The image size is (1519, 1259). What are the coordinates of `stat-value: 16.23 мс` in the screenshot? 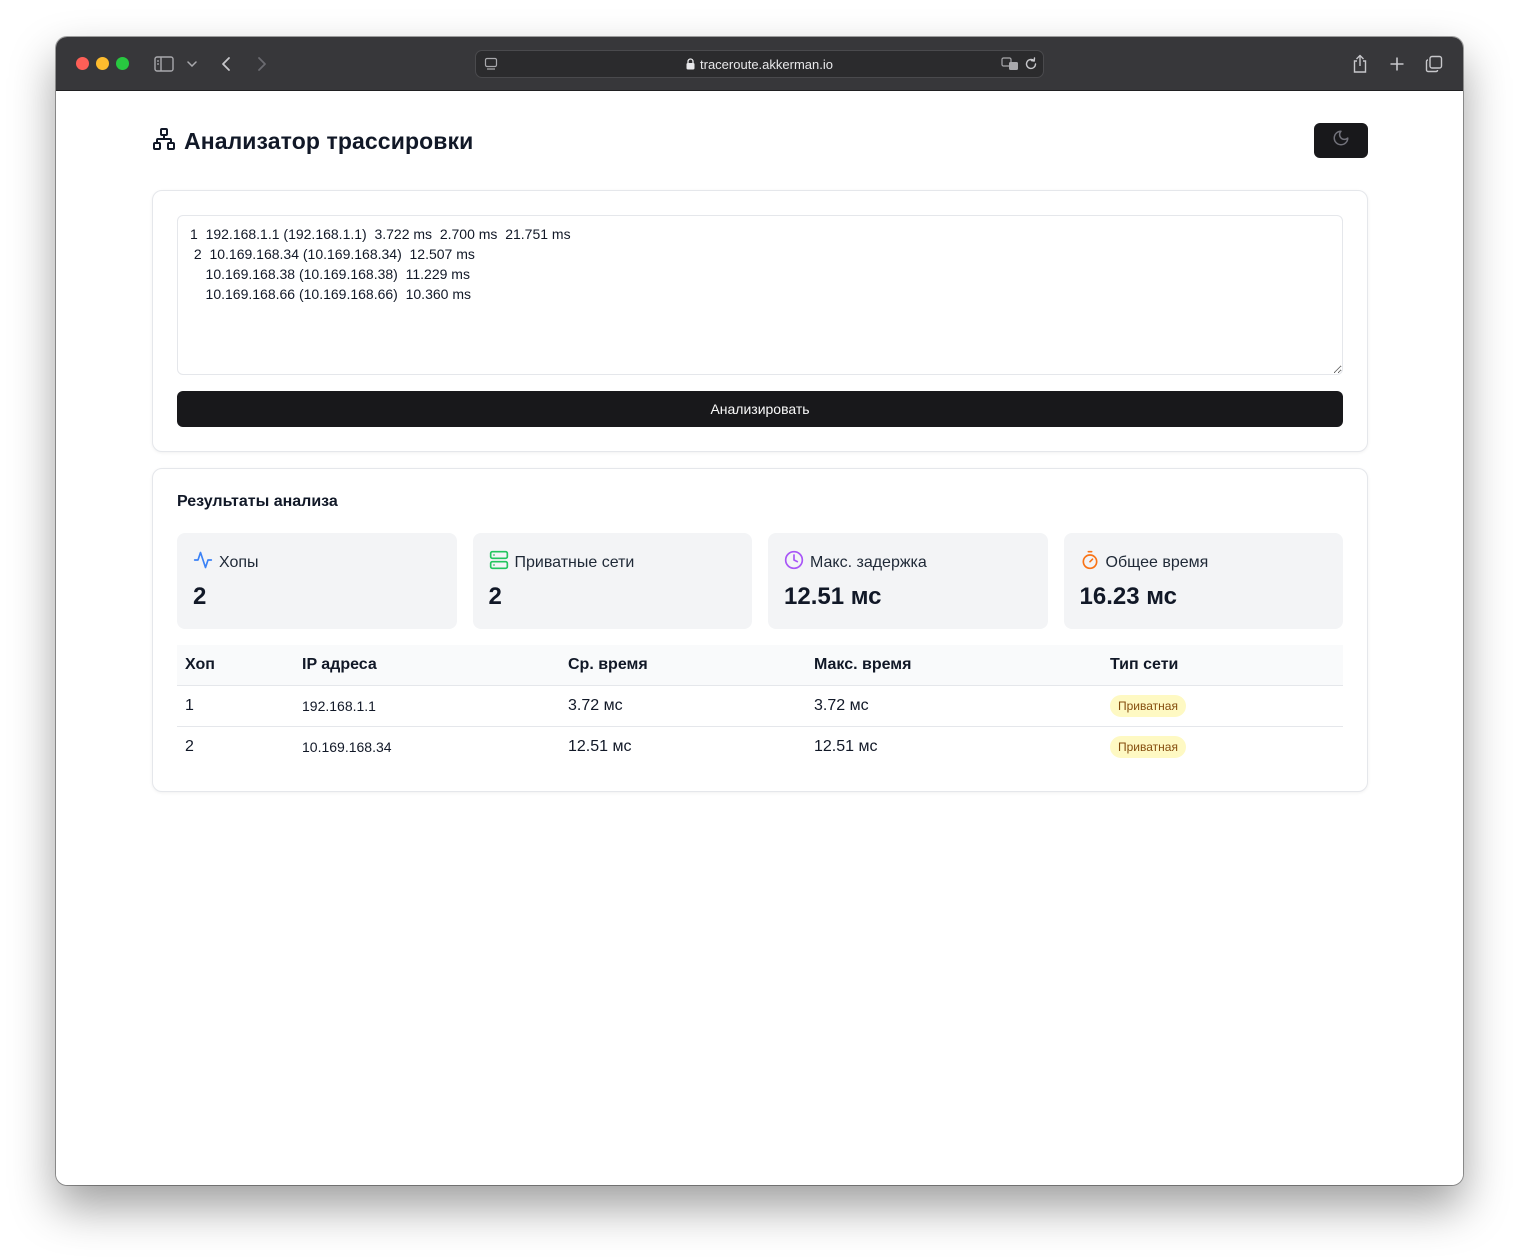 It's located at (1128, 596).